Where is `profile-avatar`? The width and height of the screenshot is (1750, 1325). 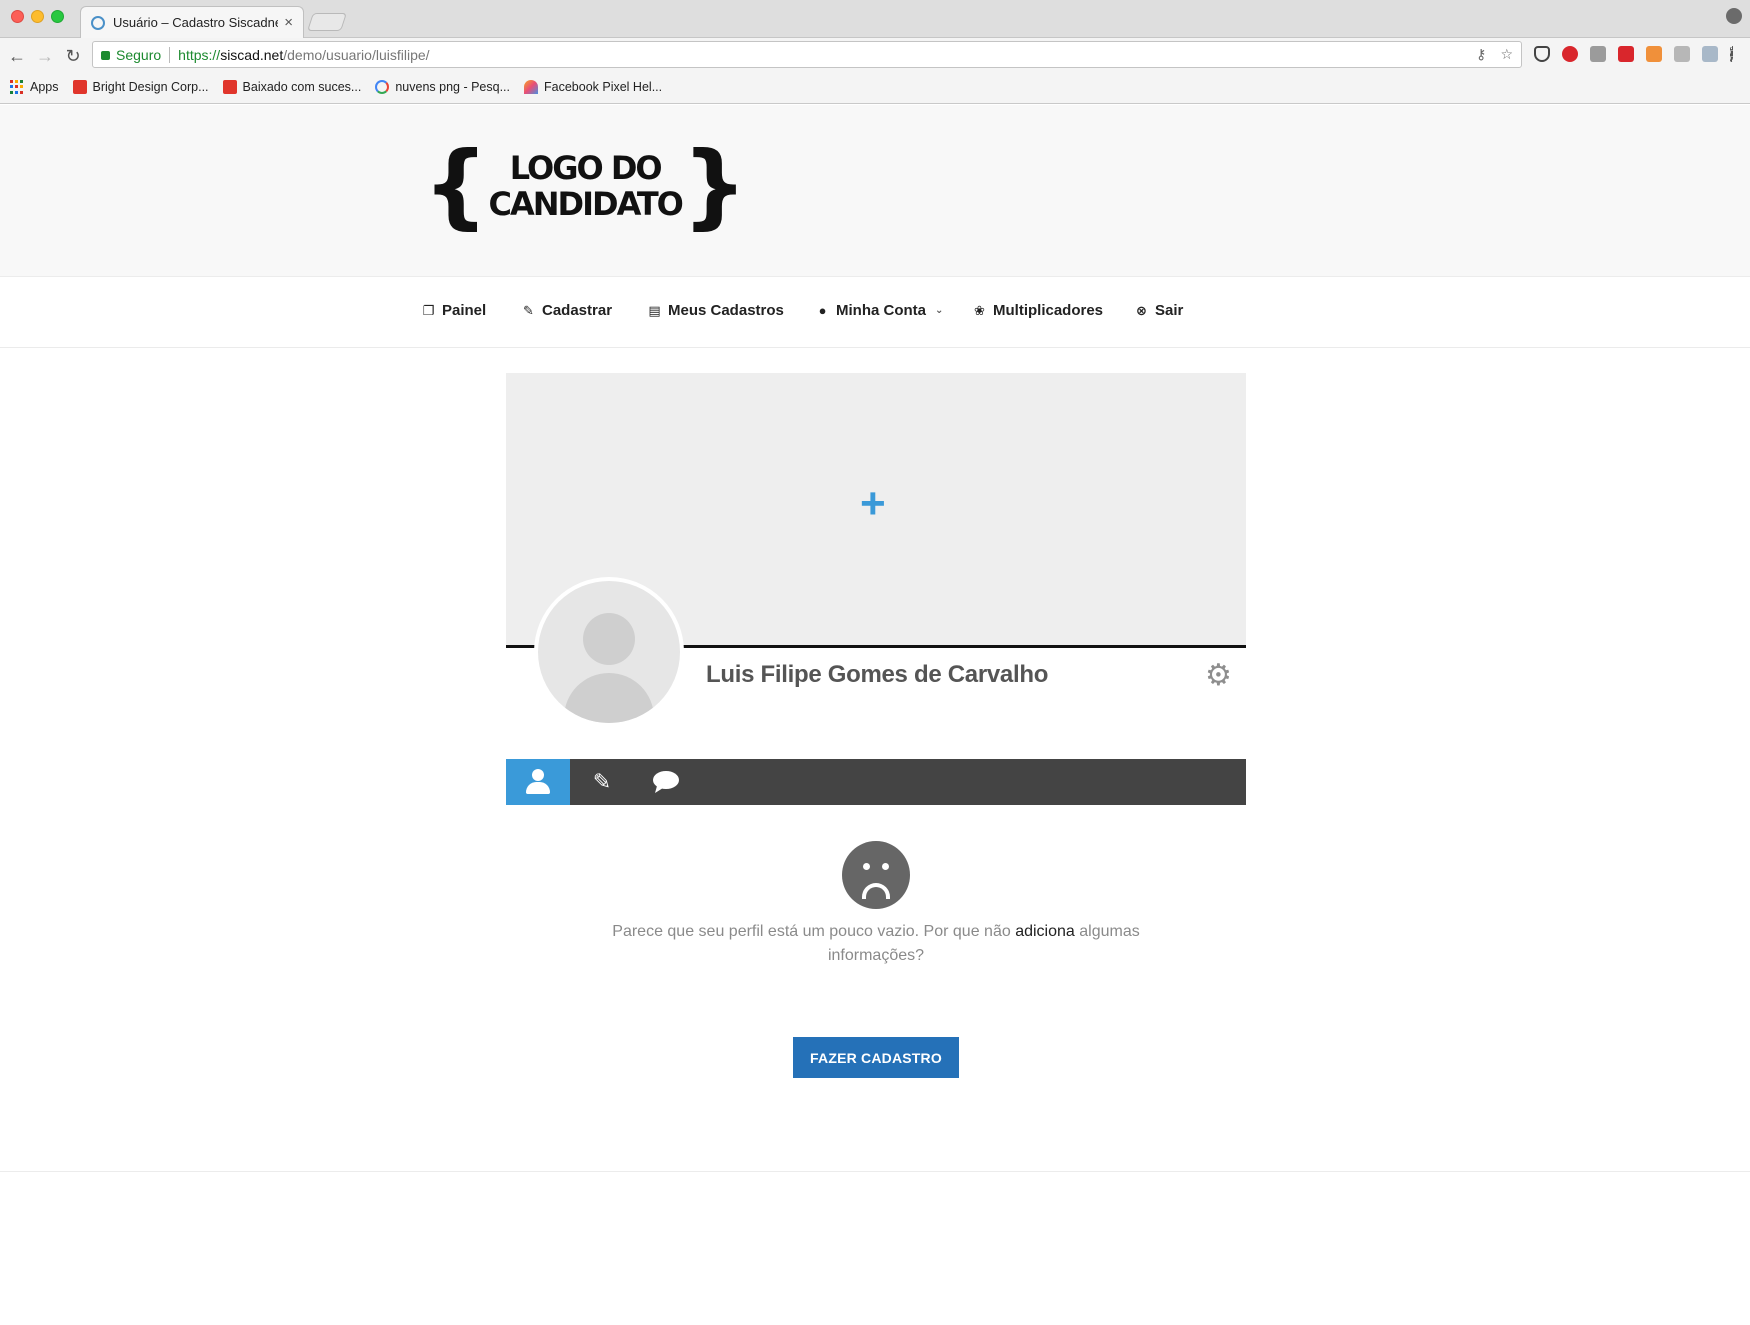 profile-avatar is located at coordinates (609, 652).